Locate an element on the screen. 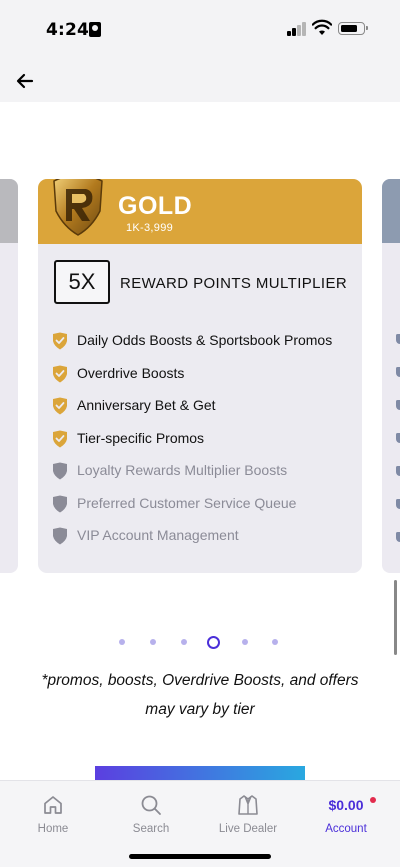 The image size is (400, 867). benefit-item: Tier-specific Promos is located at coordinates (202, 443).